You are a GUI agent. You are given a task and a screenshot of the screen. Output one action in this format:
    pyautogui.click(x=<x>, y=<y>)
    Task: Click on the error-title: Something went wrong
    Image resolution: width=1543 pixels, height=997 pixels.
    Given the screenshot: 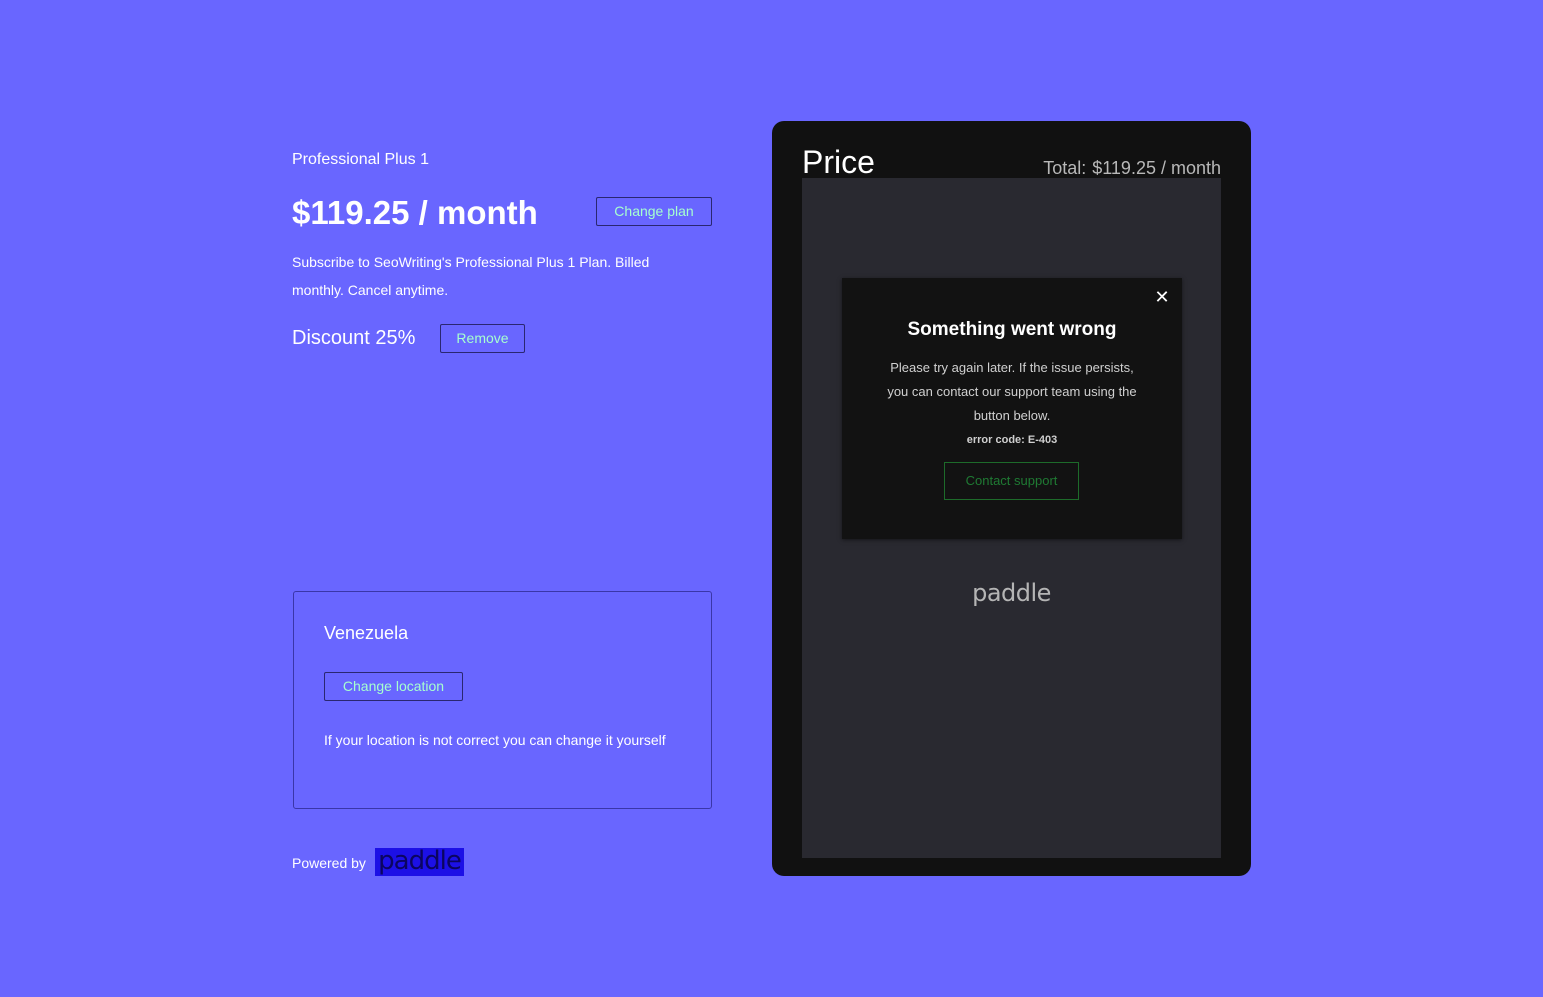 What is the action you would take?
    pyautogui.click(x=1012, y=329)
    